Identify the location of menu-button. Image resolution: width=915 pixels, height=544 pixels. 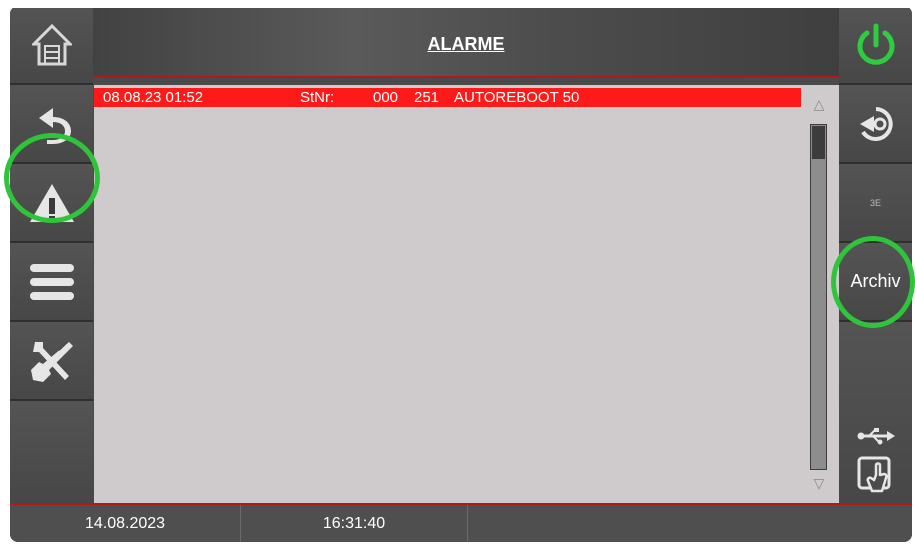
(51, 282).